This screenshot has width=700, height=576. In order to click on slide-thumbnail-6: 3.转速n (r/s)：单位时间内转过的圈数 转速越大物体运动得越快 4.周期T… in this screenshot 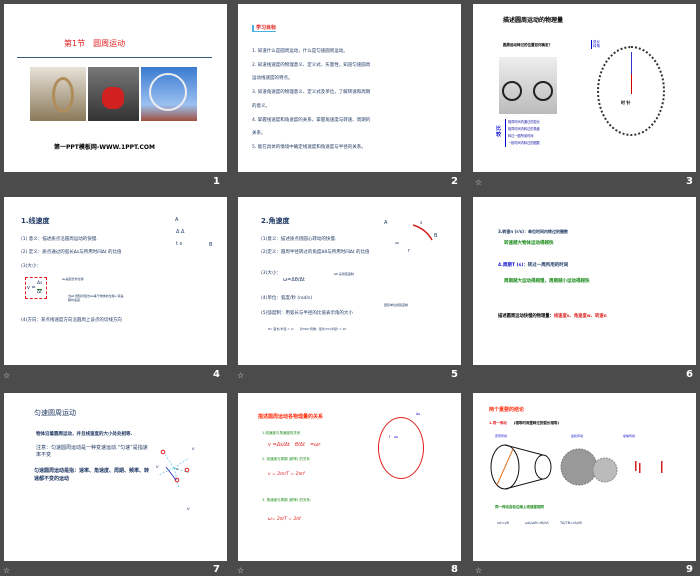, I will do `click(584, 281)`.